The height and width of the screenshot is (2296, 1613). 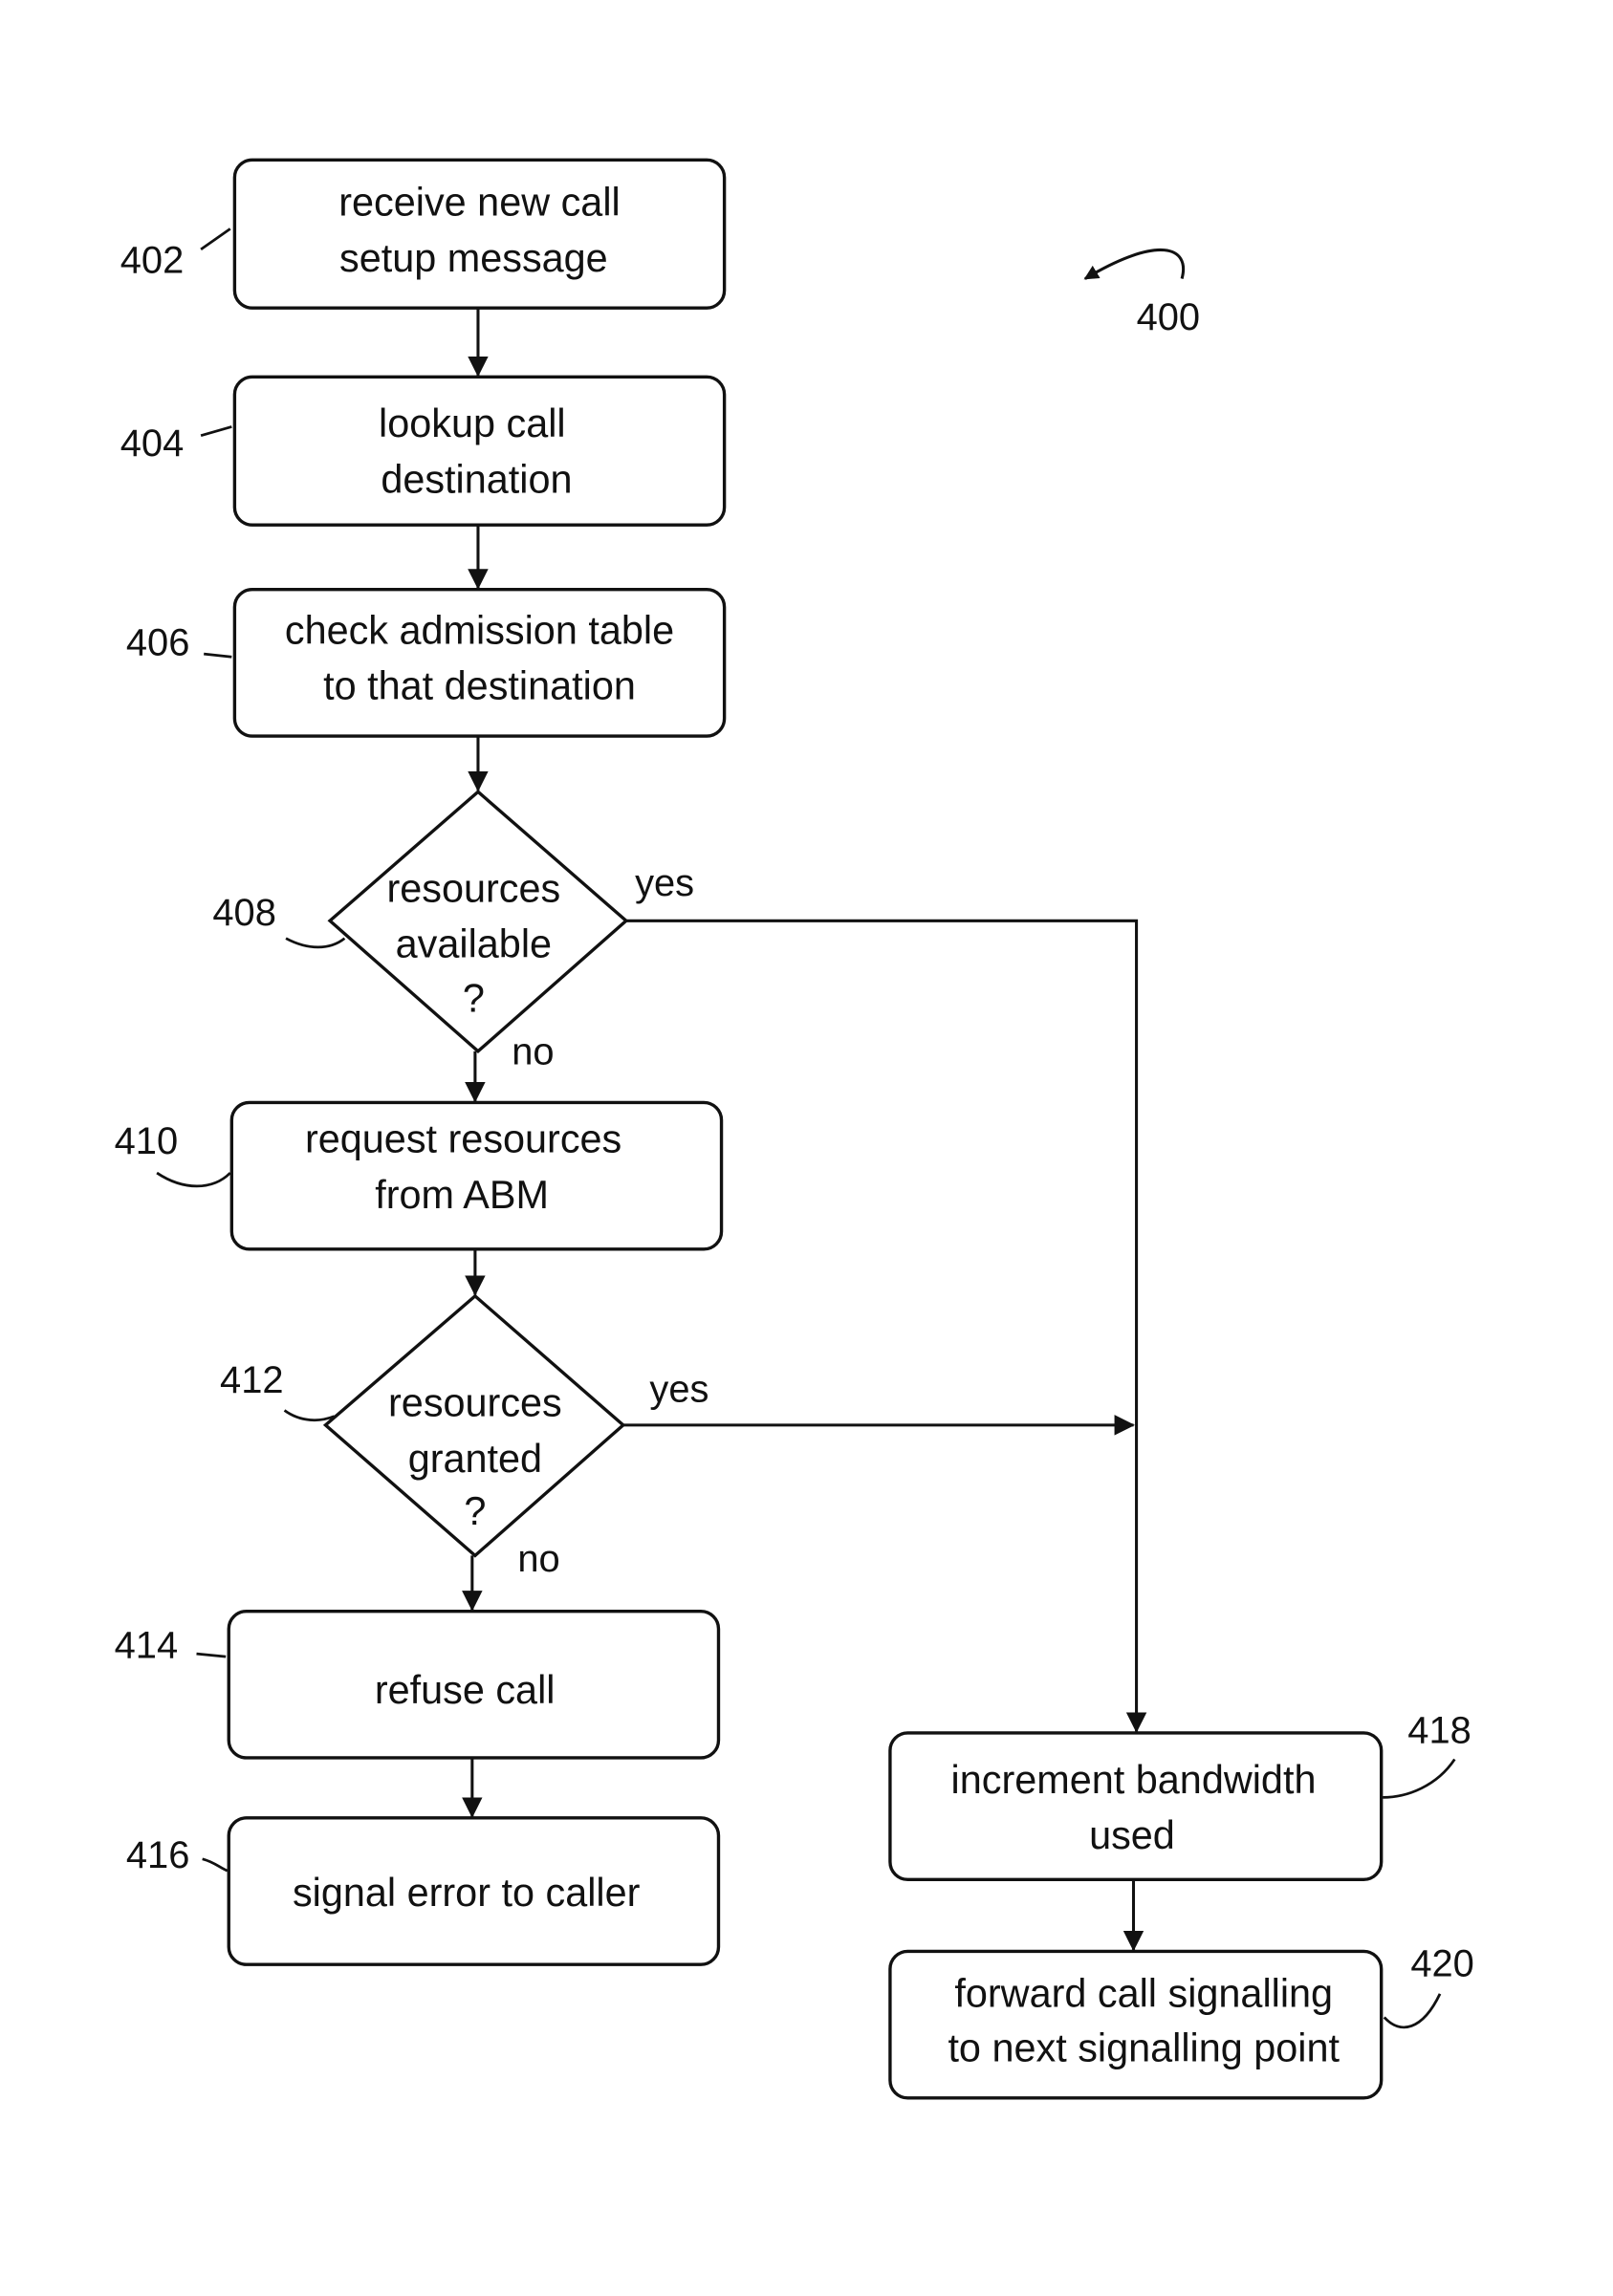 What do you see at coordinates (462, 1195) in the screenshot?
I see `node-410-line-2: from ABM` at bounding box center [462, 1195].